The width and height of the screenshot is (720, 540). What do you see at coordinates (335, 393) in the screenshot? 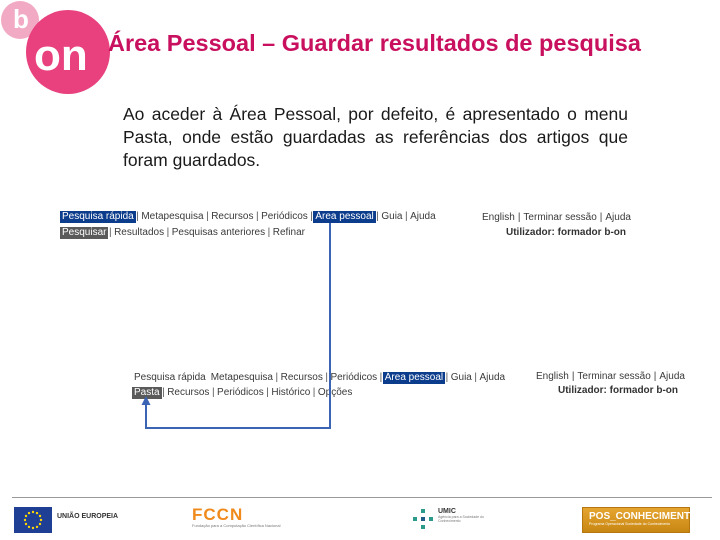
I see `screen2-subnav-options: Opções` at bounding box center [335, 393].